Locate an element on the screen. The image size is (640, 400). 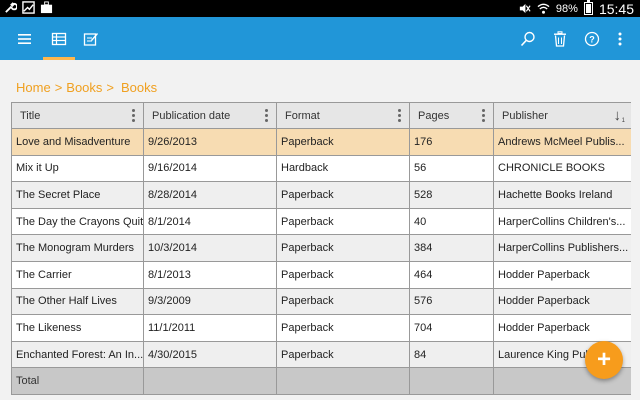
breadcrumb-current: Books is located at coordinates (139, 87).